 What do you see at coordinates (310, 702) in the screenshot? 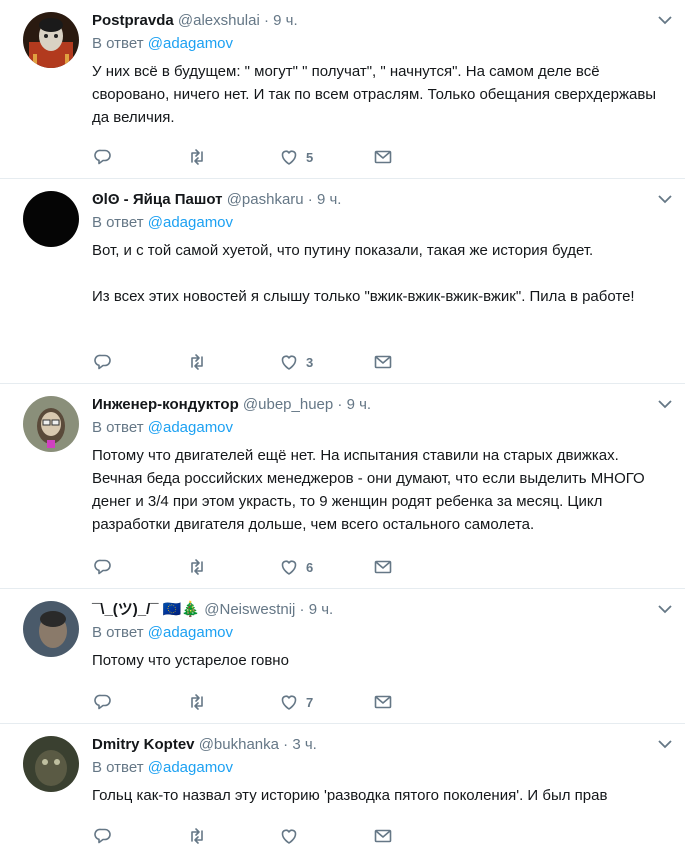
I see `like-count: 7` at bounding box center [310, 702].